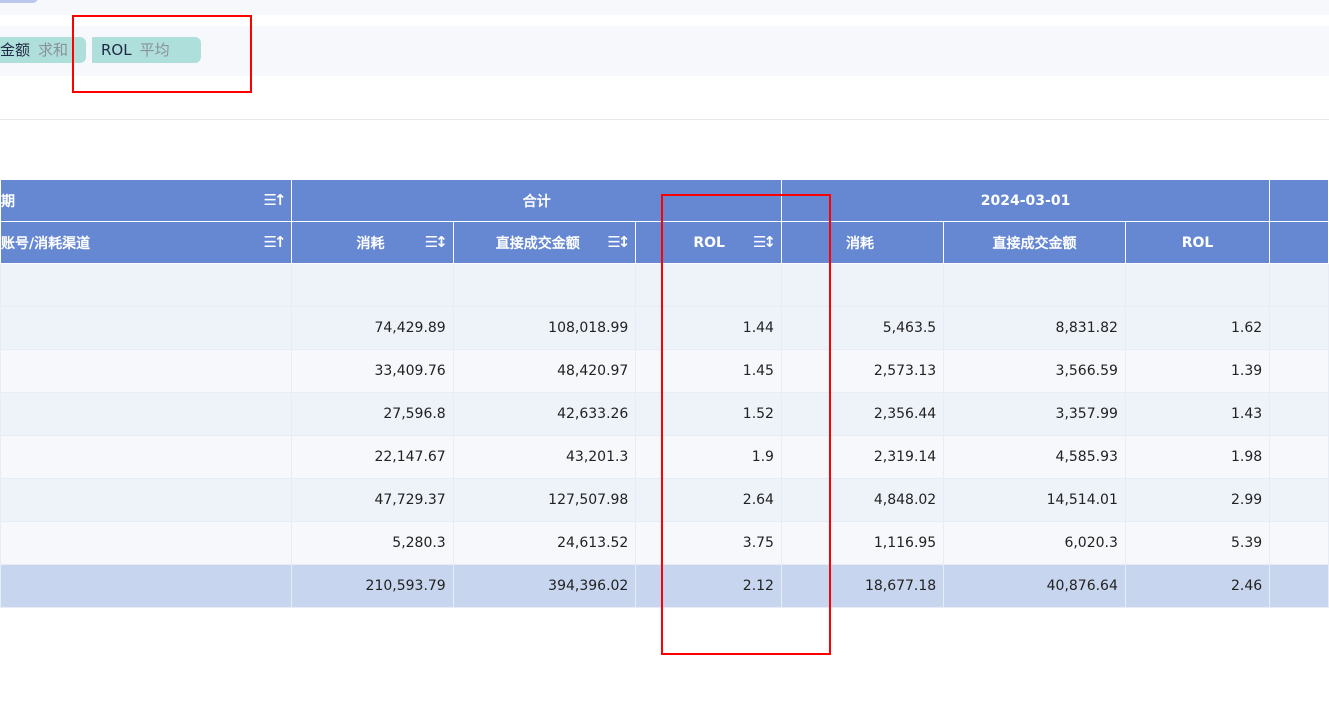  I want to click on header-gmv: 直接成交金额 ☰↕, so click(544, 242).